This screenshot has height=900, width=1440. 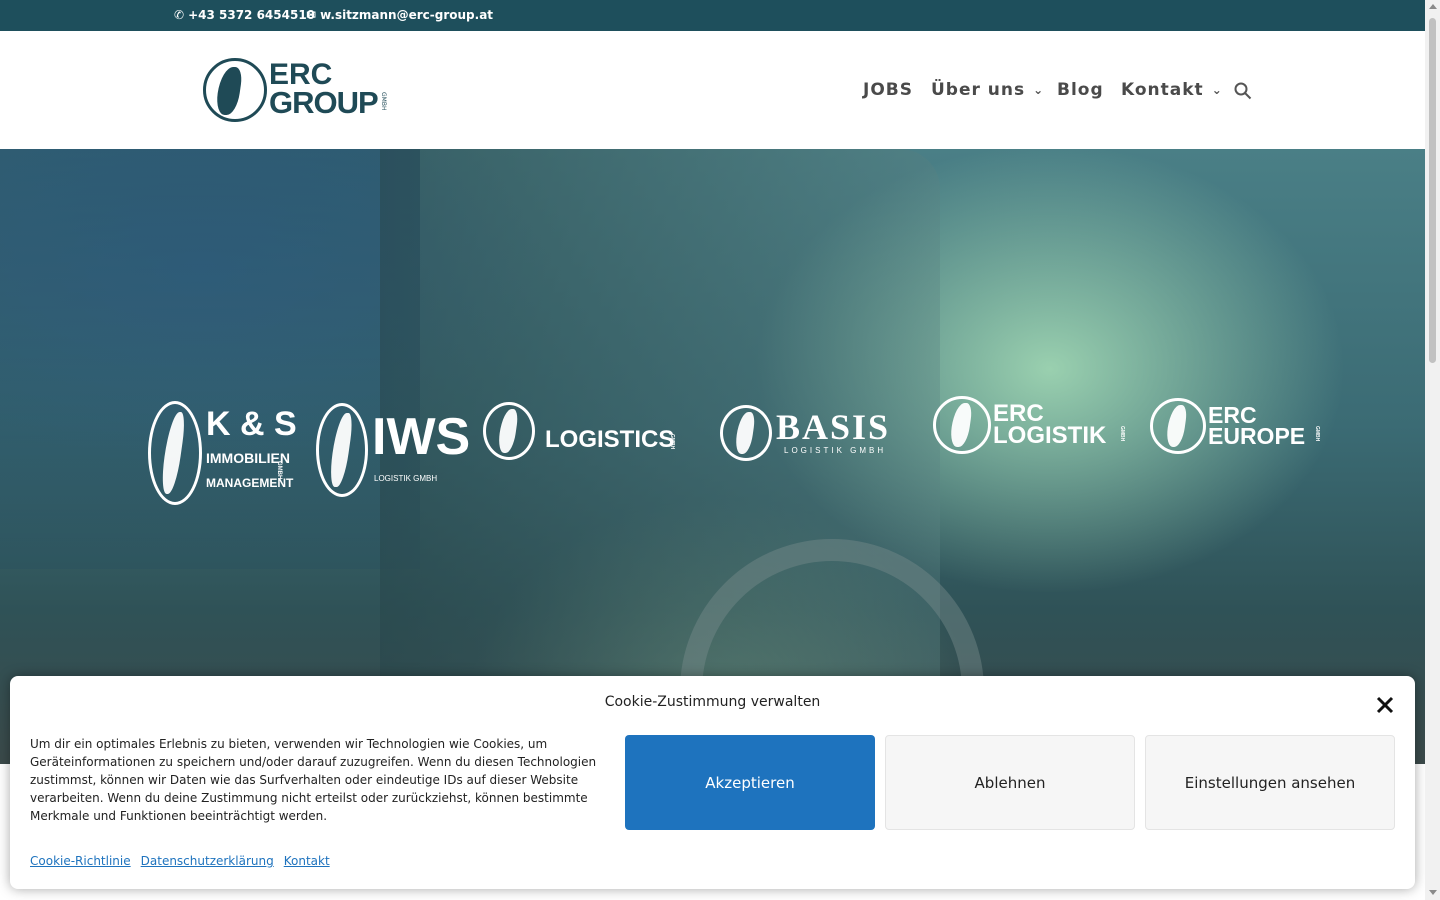 I want to click on logo-text-group: GROUP, so click(x=324, y=102).